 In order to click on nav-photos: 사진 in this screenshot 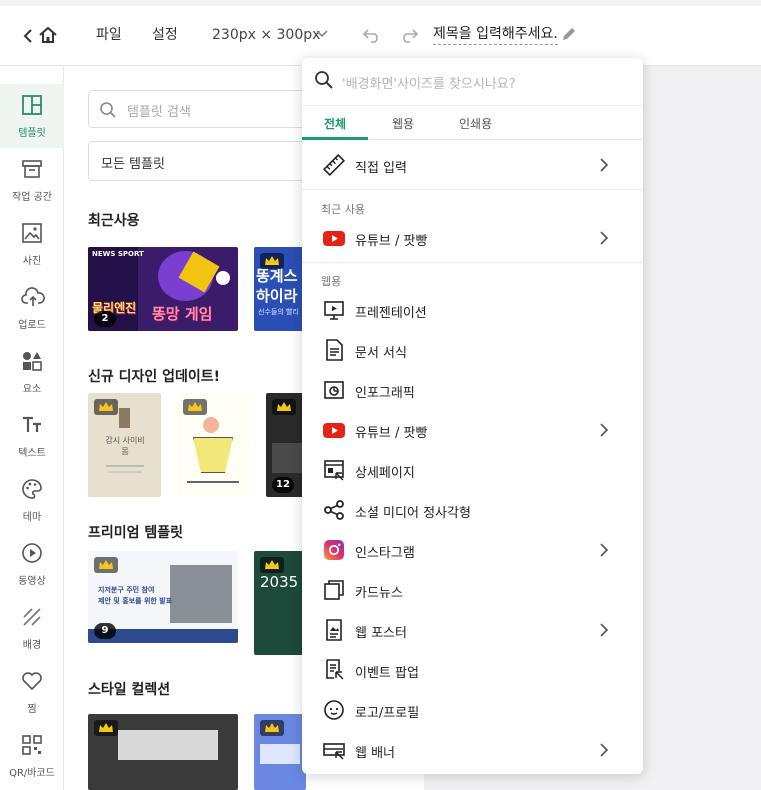, I will do `click(32, 244)`.